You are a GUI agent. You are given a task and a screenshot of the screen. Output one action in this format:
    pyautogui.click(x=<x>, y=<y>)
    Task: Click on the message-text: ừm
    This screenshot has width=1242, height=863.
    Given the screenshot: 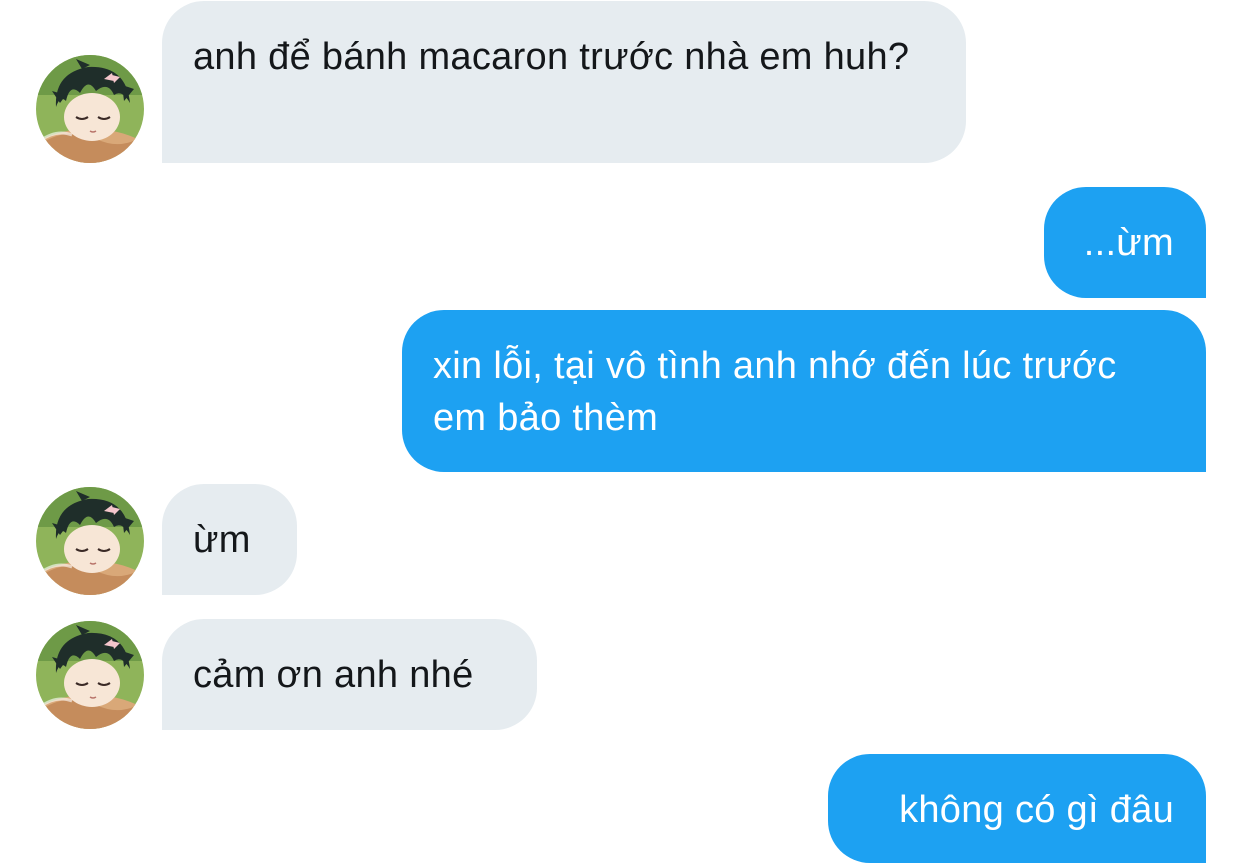 What is the action you would take?
    pyautogui.click(x=222, y=540)
    